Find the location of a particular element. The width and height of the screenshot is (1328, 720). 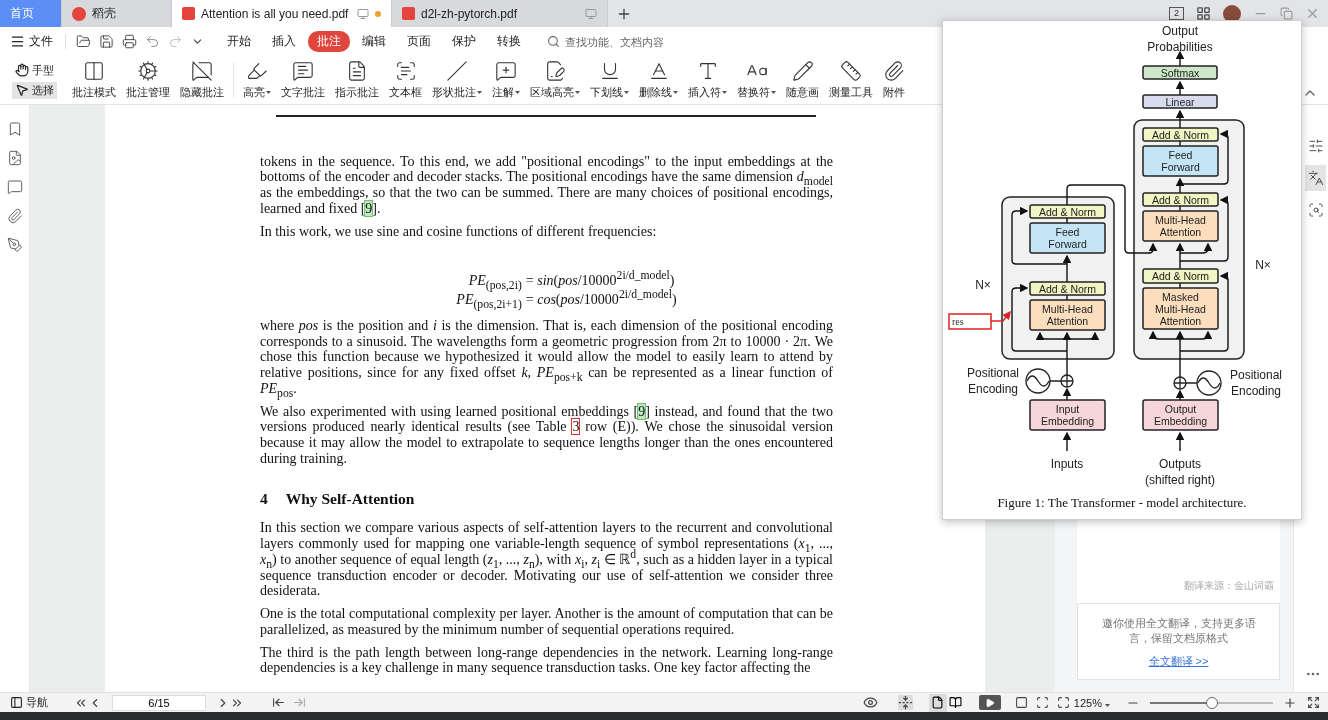

line-icon is located at coordinates (457, 71).